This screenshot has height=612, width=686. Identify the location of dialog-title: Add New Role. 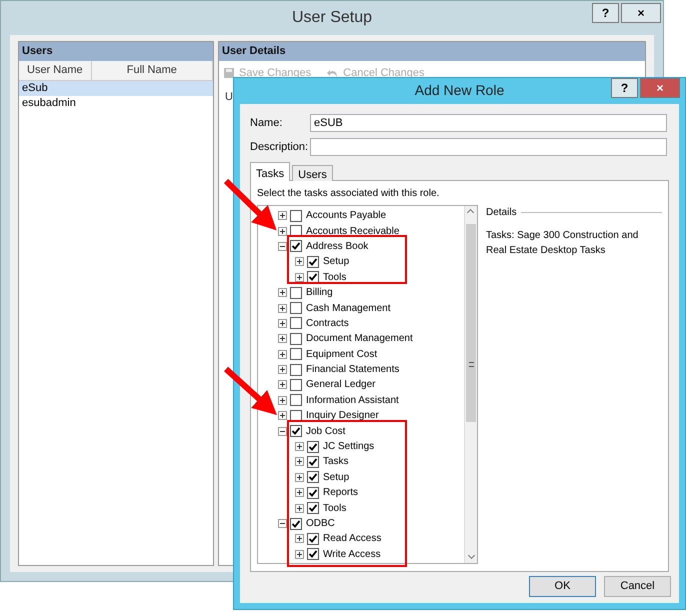
(459, 90).